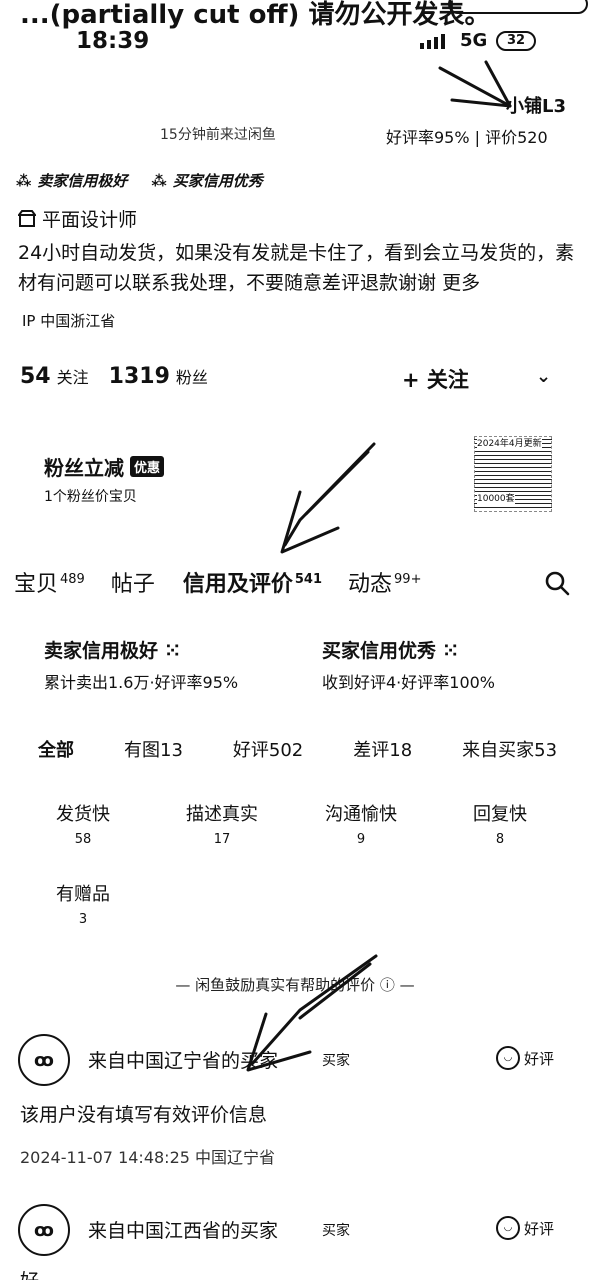 The width and height of the screenshot is (590, 1280). Describe the element at coordinates (461, 283) in the screenshot. I see `more-link: 更多` at that location.